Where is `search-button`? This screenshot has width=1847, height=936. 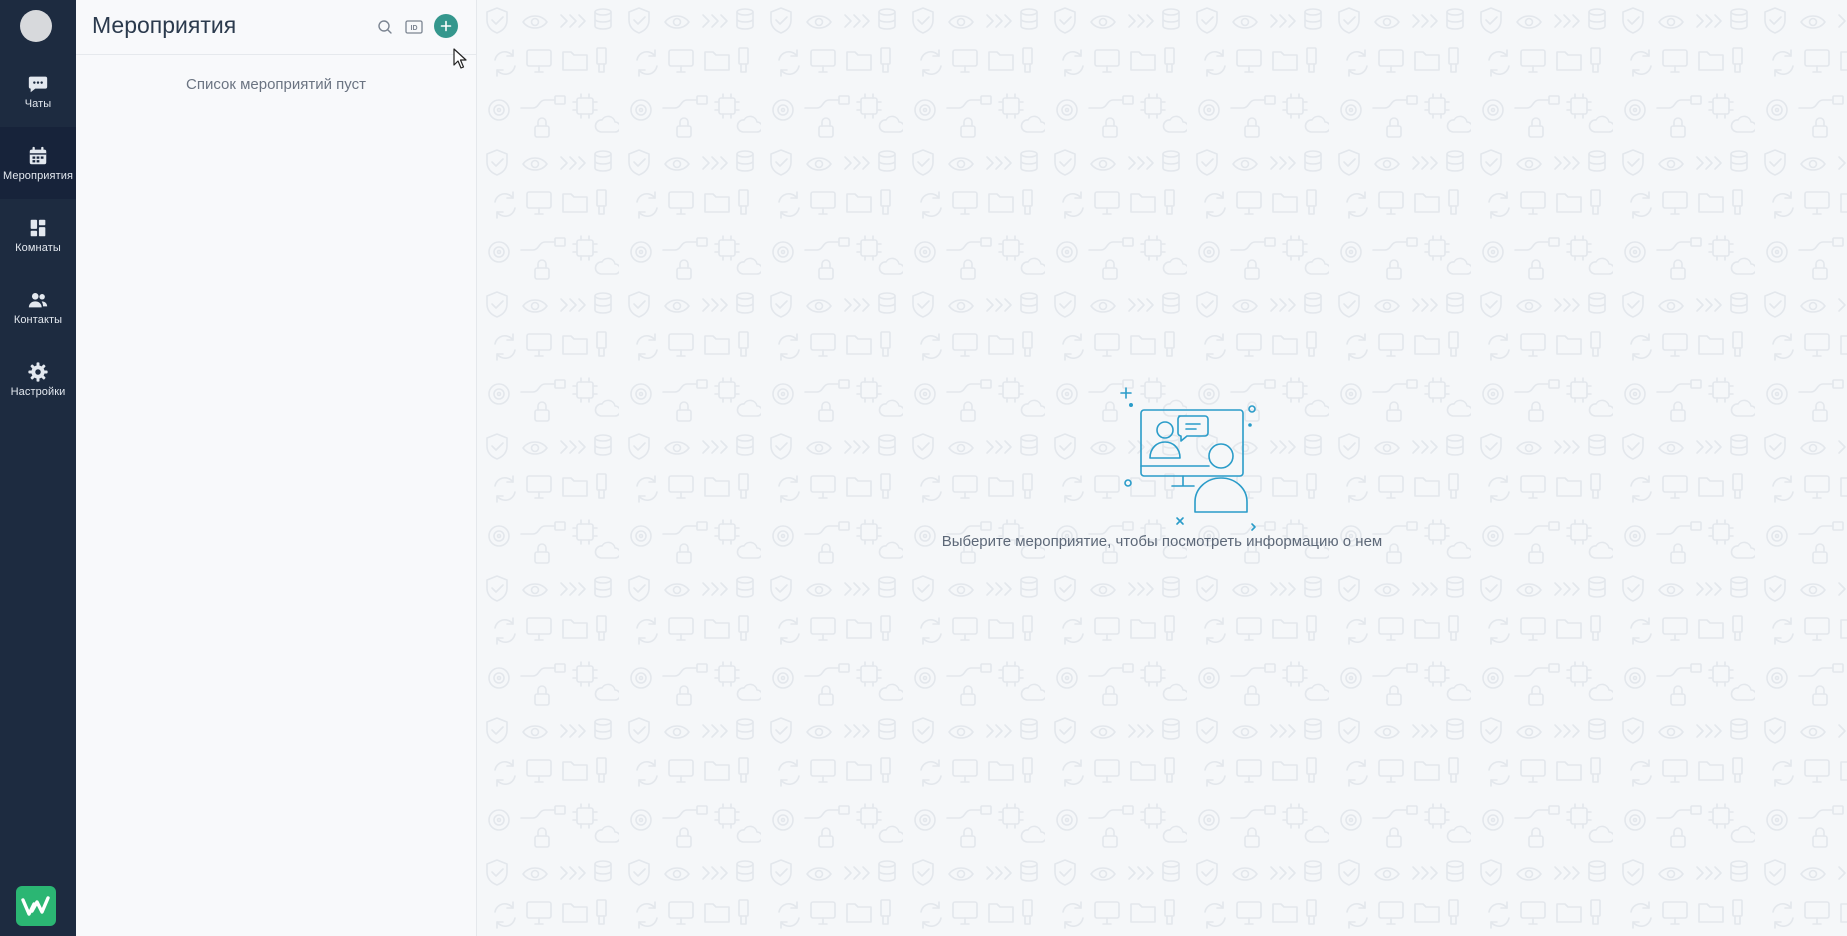
search-button is located at coordinates (385, 27).